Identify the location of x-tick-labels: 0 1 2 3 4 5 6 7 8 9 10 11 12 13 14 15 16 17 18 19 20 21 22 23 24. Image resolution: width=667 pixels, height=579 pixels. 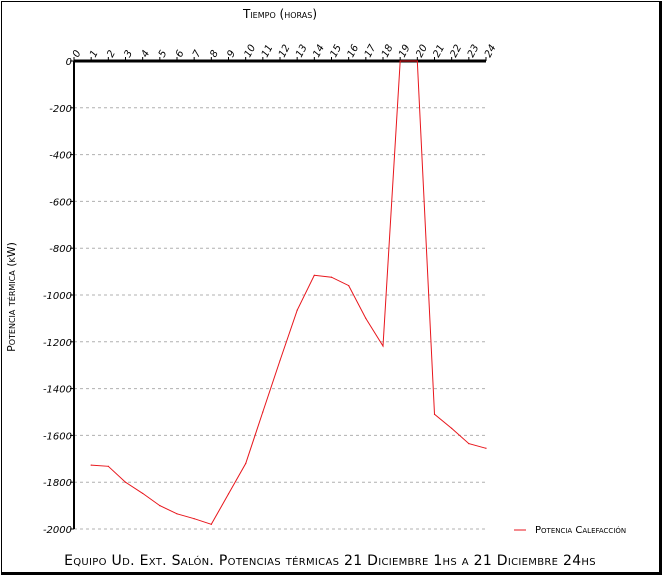
(285, 50).